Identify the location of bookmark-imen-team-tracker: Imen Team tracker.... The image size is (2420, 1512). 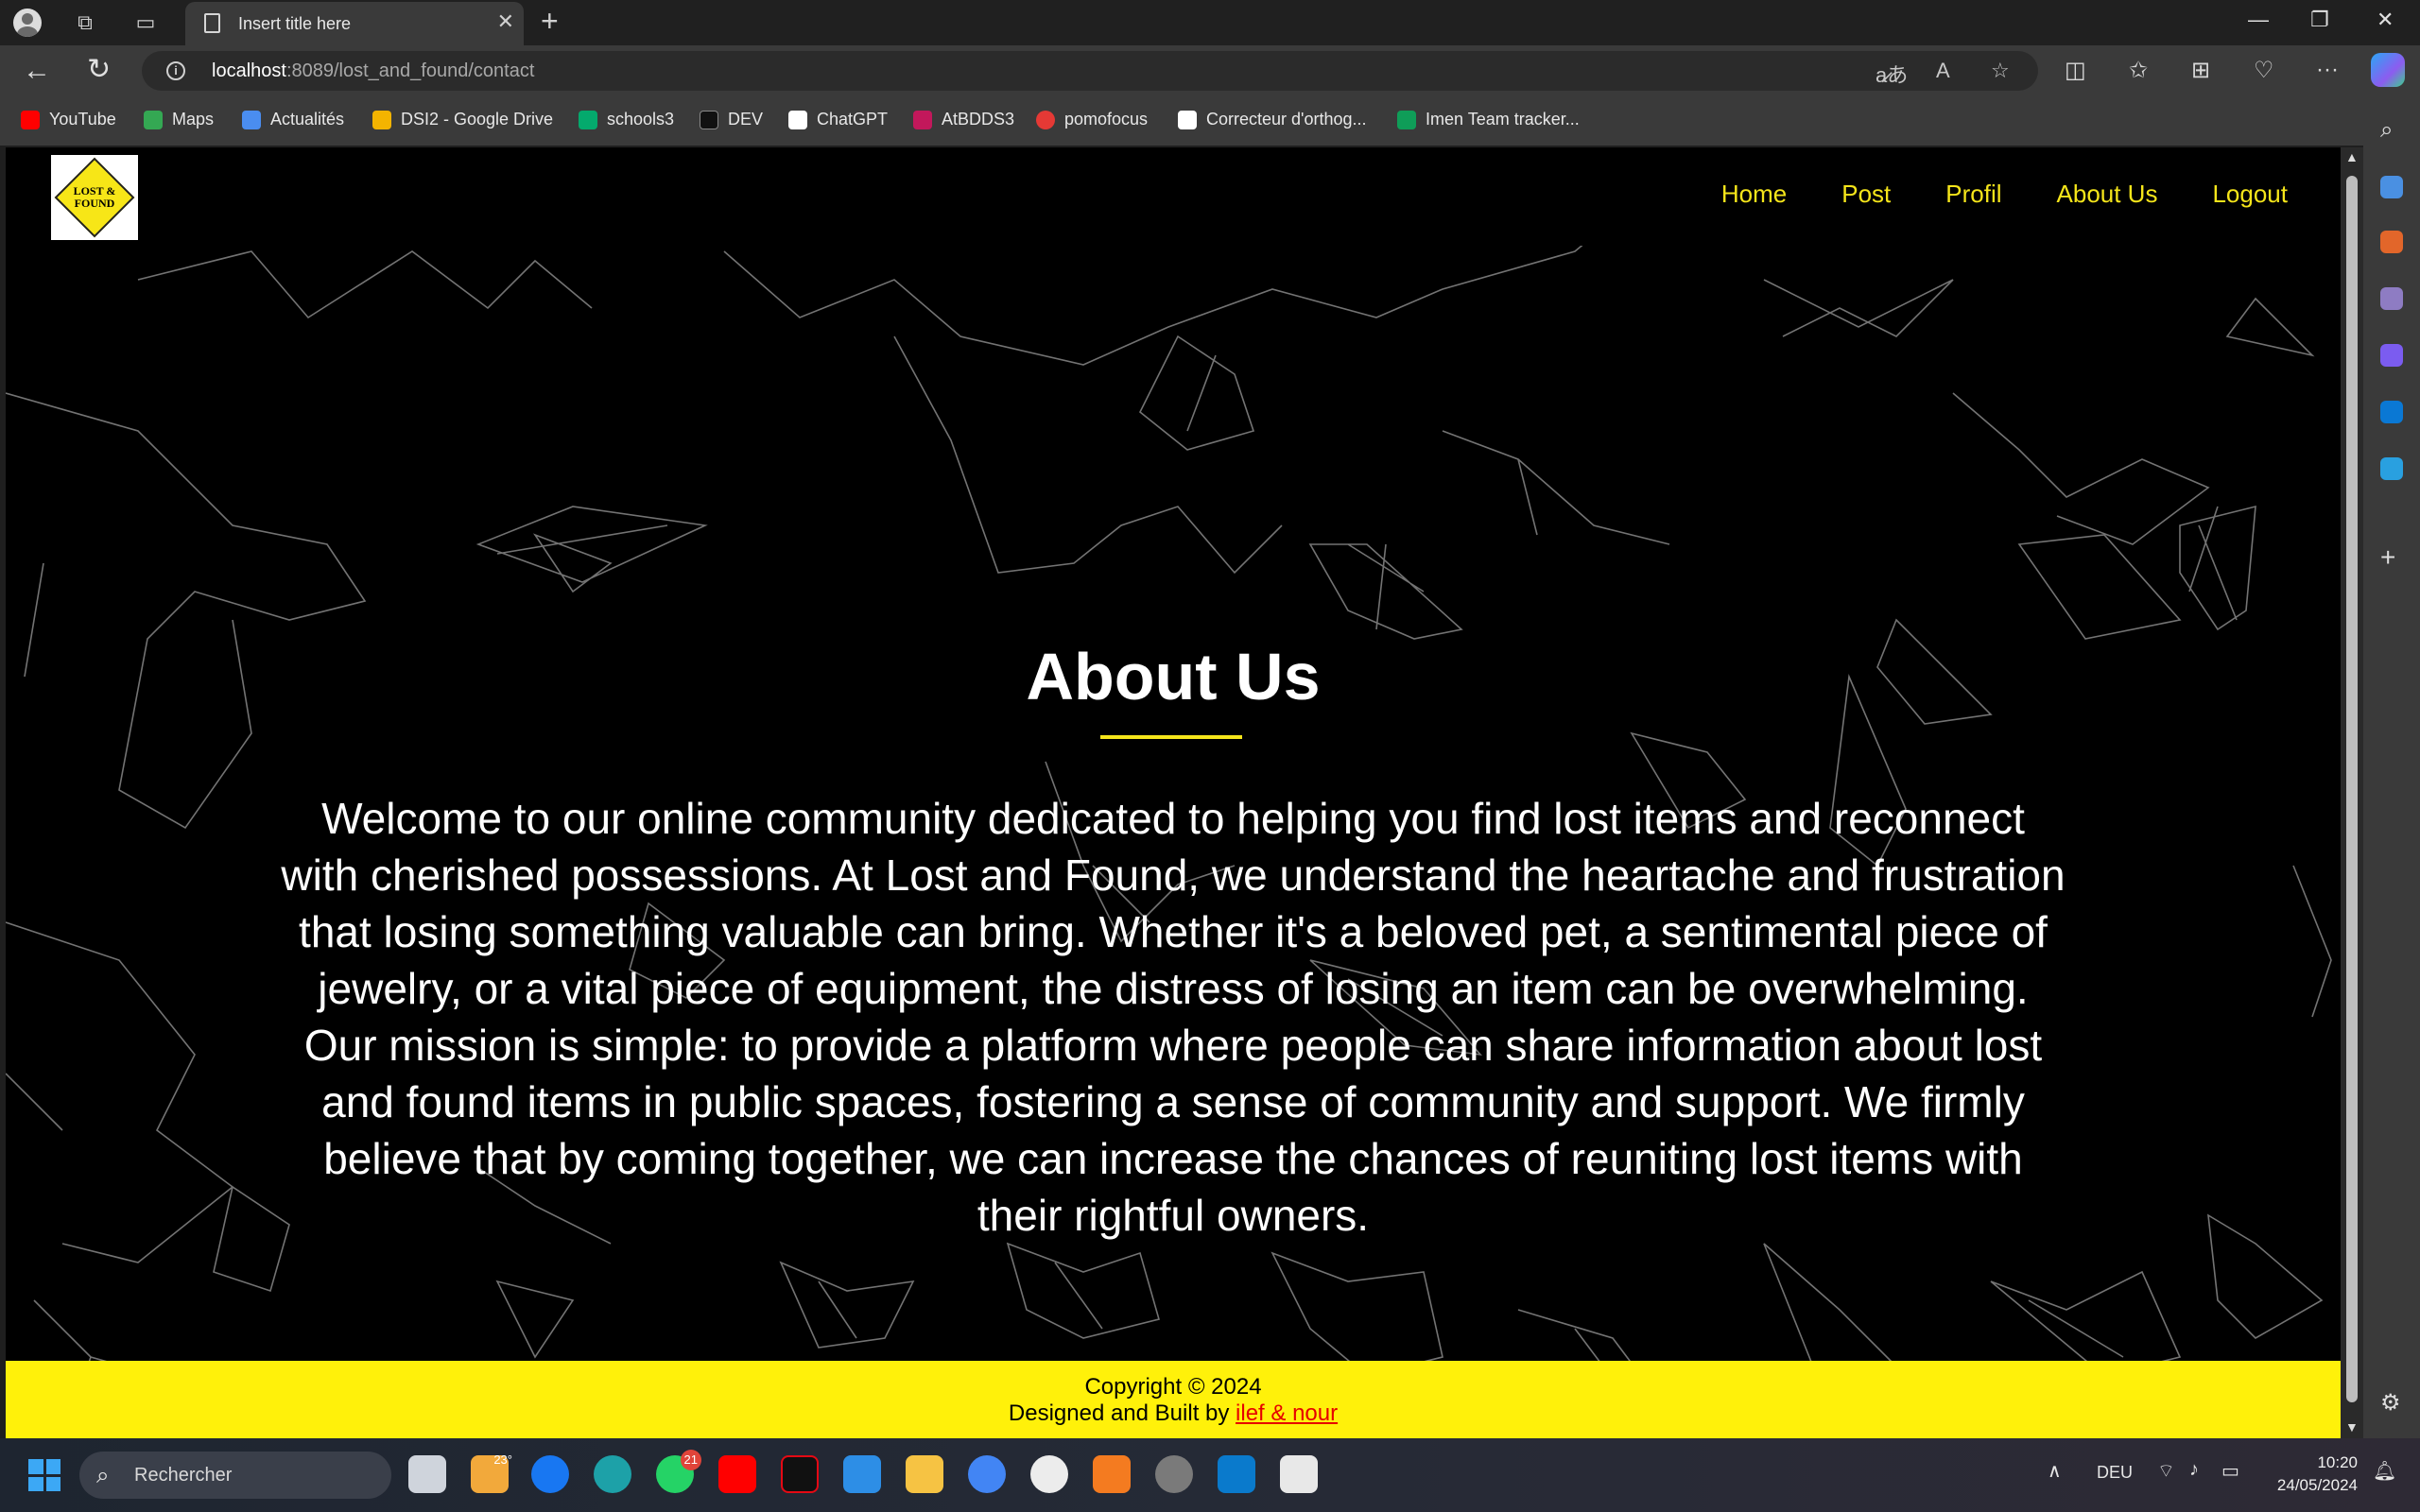
(1488, 119).